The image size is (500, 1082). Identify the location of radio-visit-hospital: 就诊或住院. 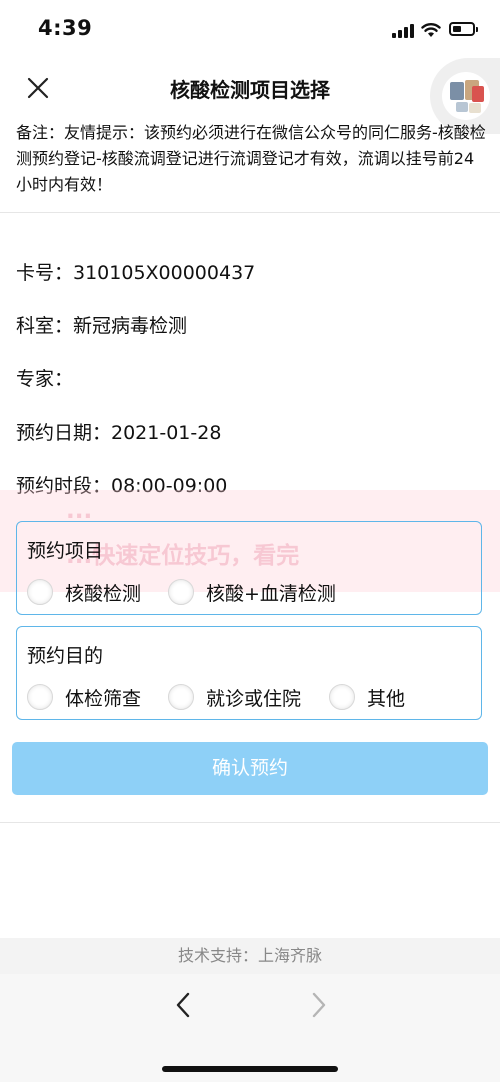
(234, 697).